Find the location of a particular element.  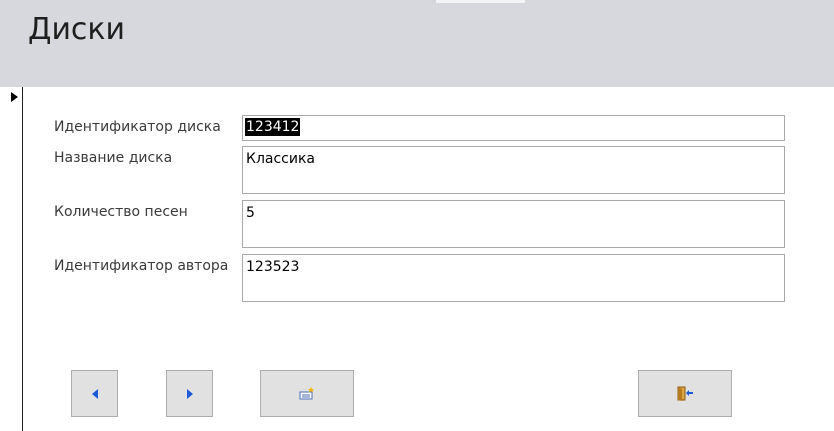

disk-name-label: Название диска is located at coordinates (113, 158).